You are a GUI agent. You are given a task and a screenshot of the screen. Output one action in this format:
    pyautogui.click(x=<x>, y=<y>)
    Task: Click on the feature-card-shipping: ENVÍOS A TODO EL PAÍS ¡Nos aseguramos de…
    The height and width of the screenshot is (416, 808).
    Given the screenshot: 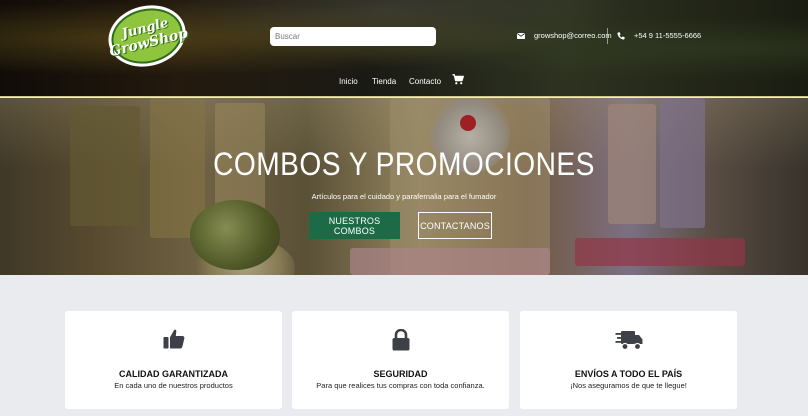 What is the action you would take?
    pyautogui.click(x=628, y=360)
    